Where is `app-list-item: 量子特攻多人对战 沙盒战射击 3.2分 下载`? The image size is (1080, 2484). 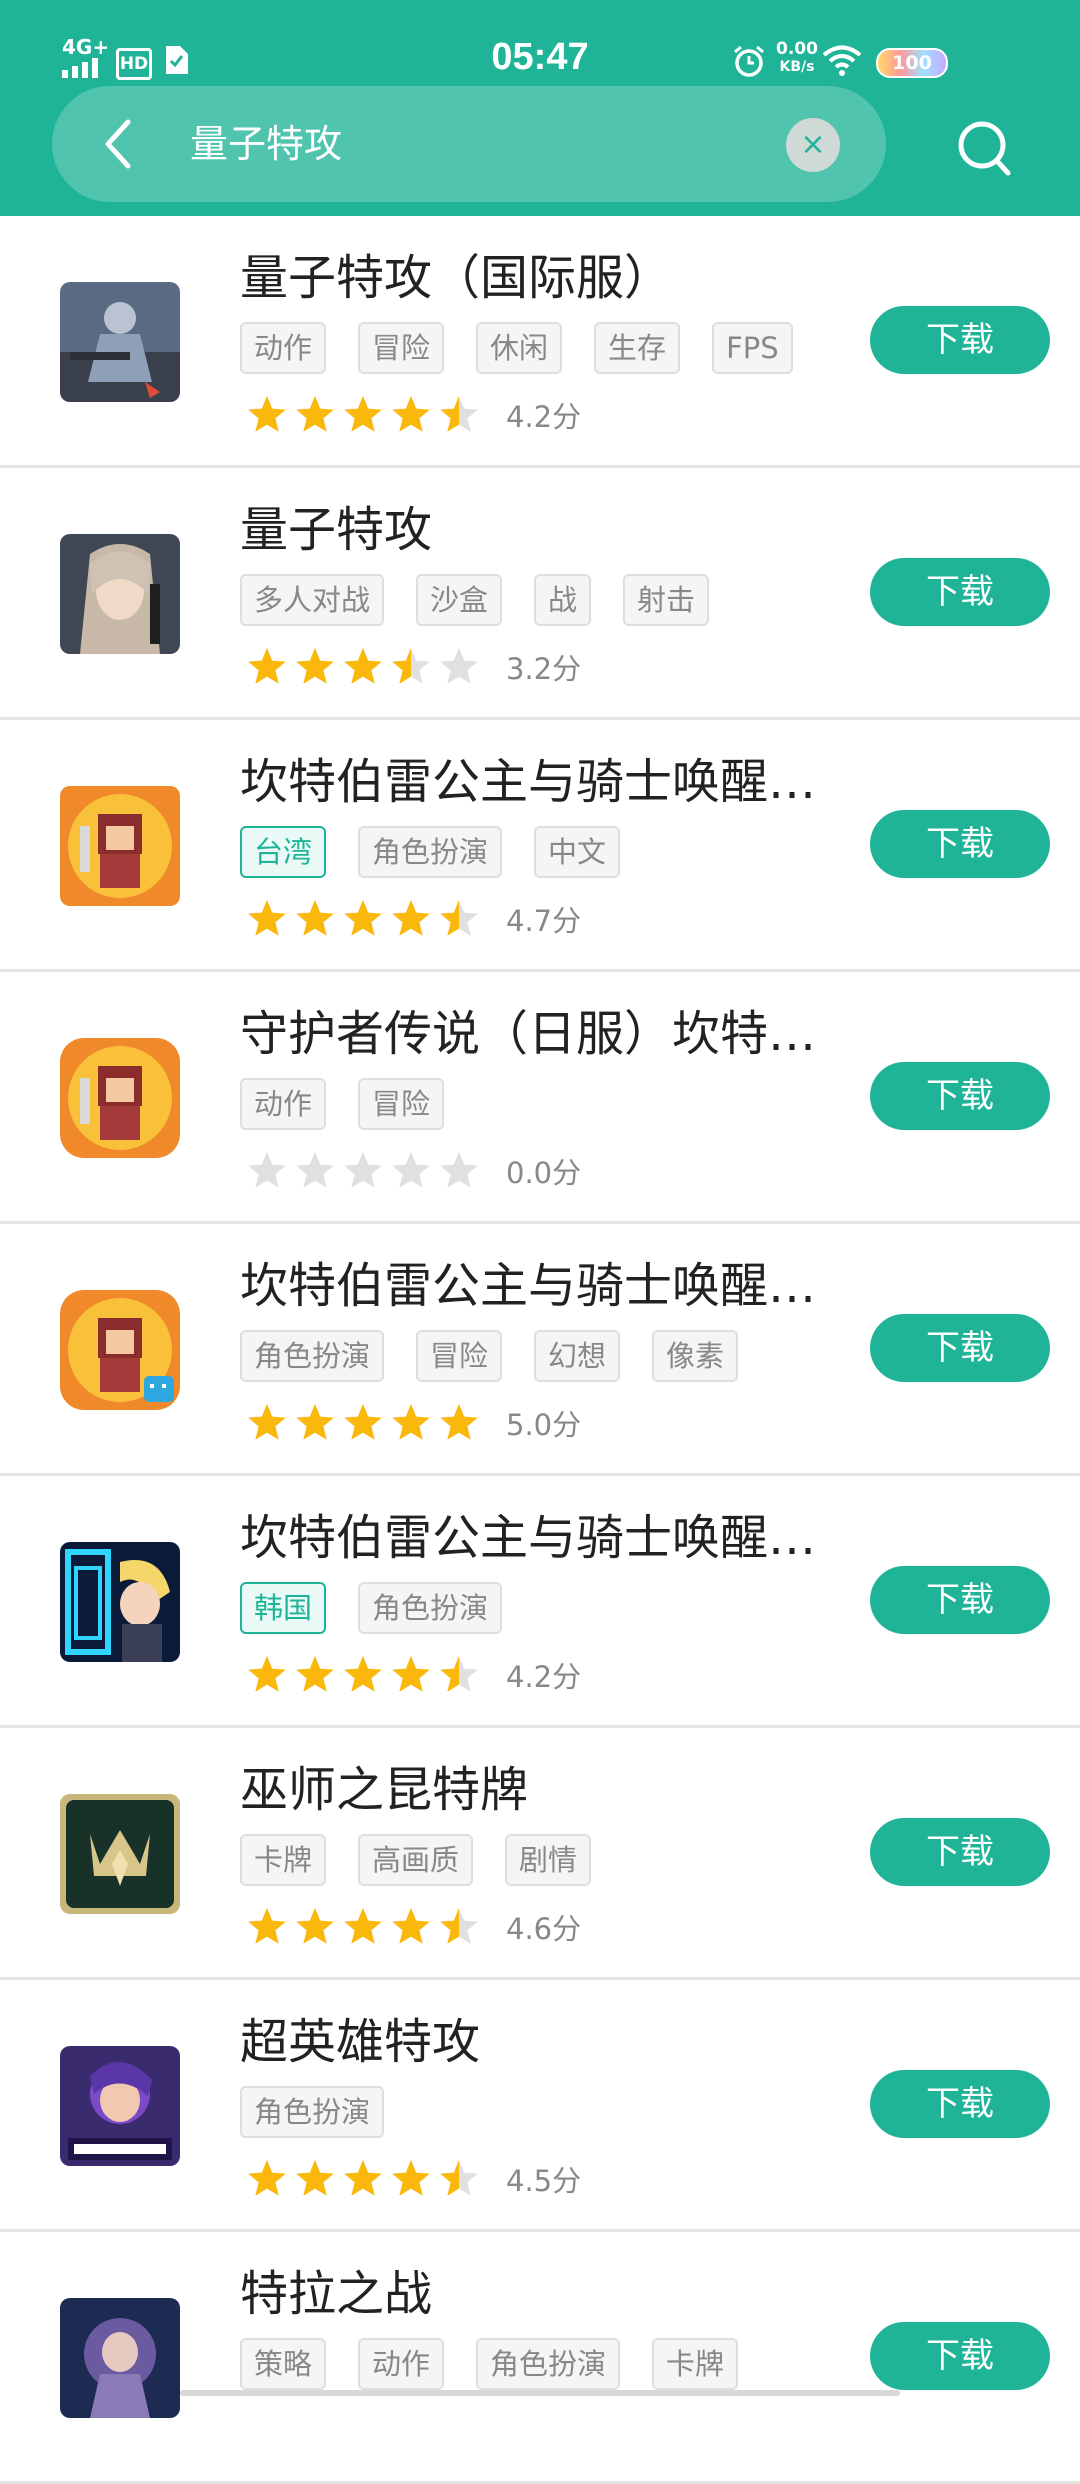 app-list-item: 量子特攻多人对战 沙盒战射击 3.2分 下载 is located at coordinates (540, 594).